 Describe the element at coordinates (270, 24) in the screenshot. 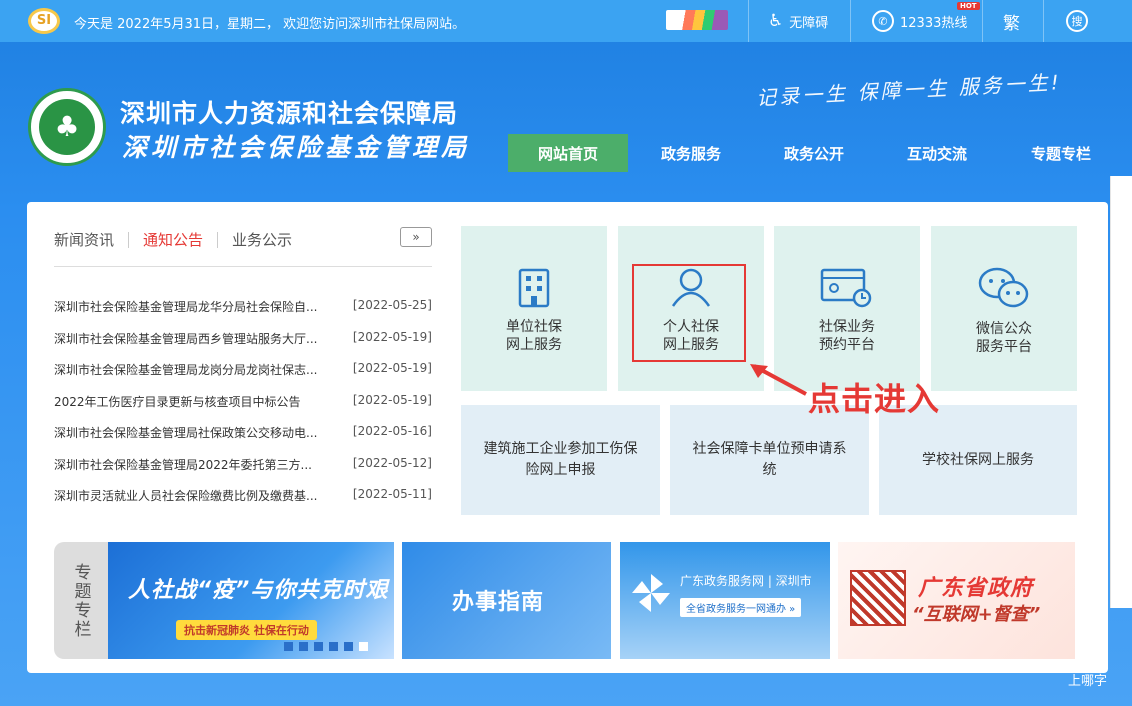

I see `welcome-date-text: 今天是 2022年5月31日，星期二， 欢迎您访问深圳市社保局网站。` at that location.